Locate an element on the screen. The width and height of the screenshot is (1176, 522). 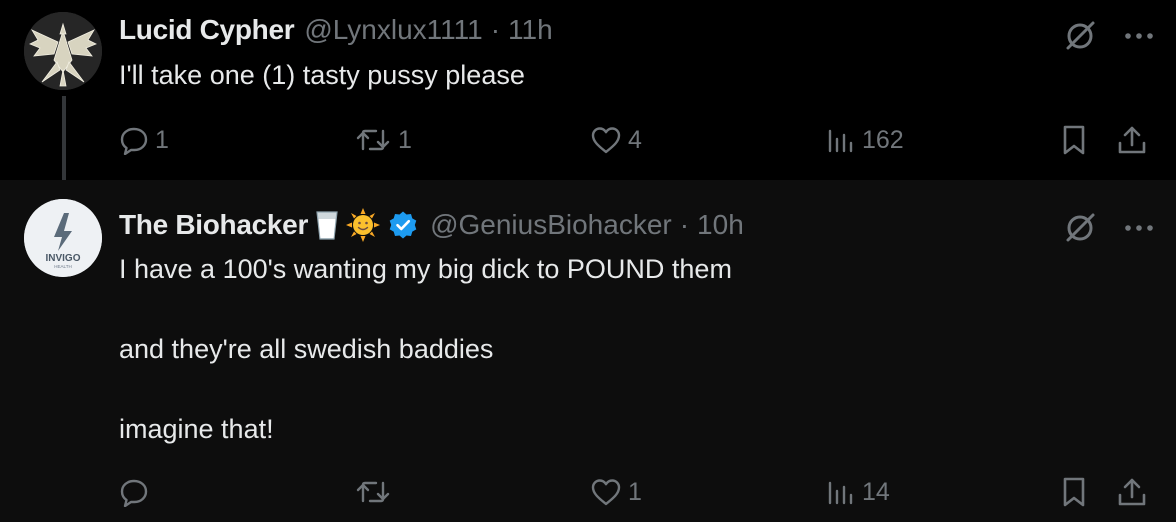
reply-count: 1 is located at coordinates (162, 139).